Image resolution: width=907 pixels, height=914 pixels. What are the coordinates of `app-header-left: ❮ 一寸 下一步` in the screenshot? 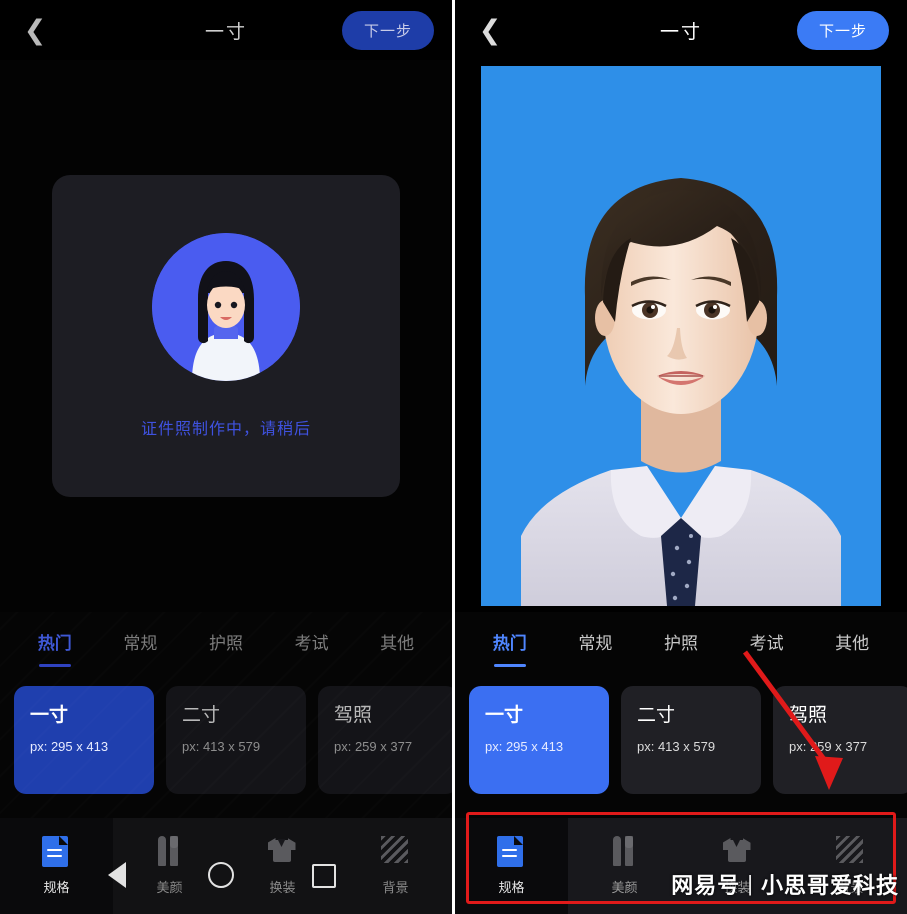 It's located at (226, 30).